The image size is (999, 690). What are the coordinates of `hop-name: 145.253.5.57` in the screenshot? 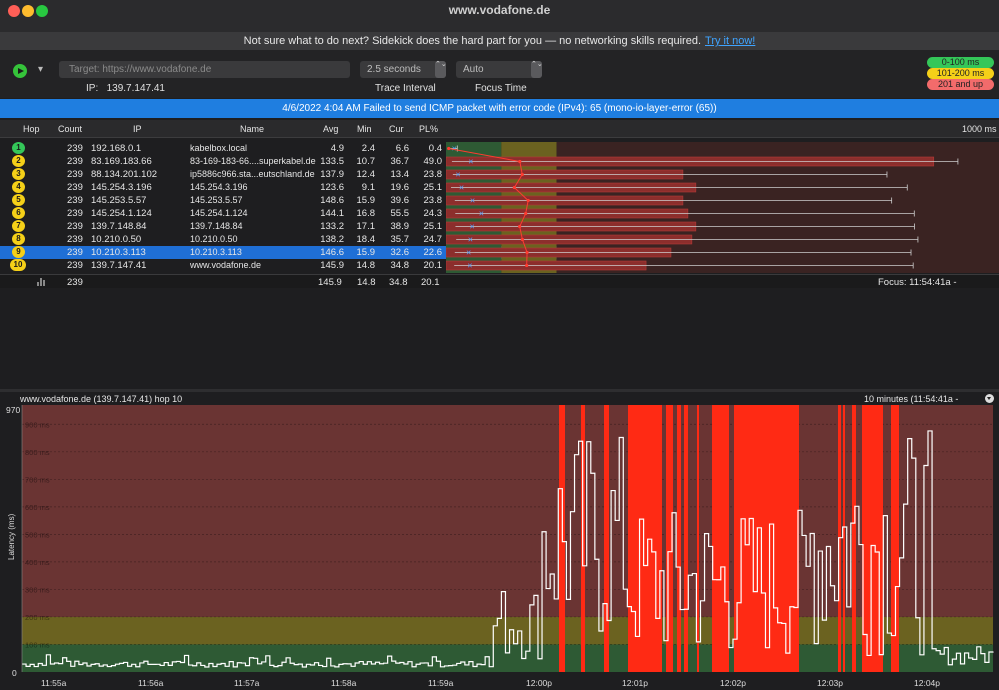 It's located at (216, 200).